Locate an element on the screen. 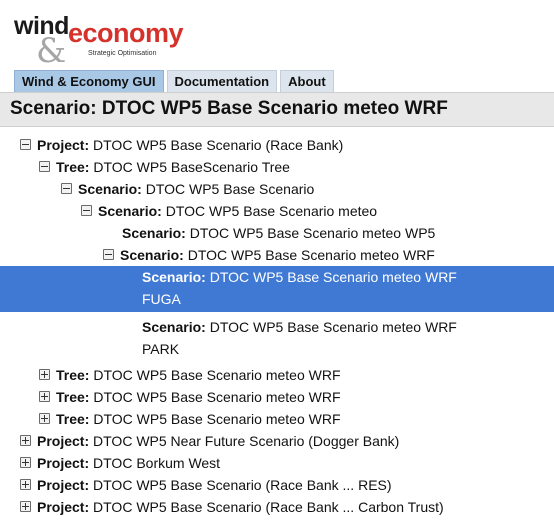 The width and height of the screenshot is (554, 521). tree-row-scenario: Scenario: DTOC WP5 Base Scenario is located at coordinates (277, 189).